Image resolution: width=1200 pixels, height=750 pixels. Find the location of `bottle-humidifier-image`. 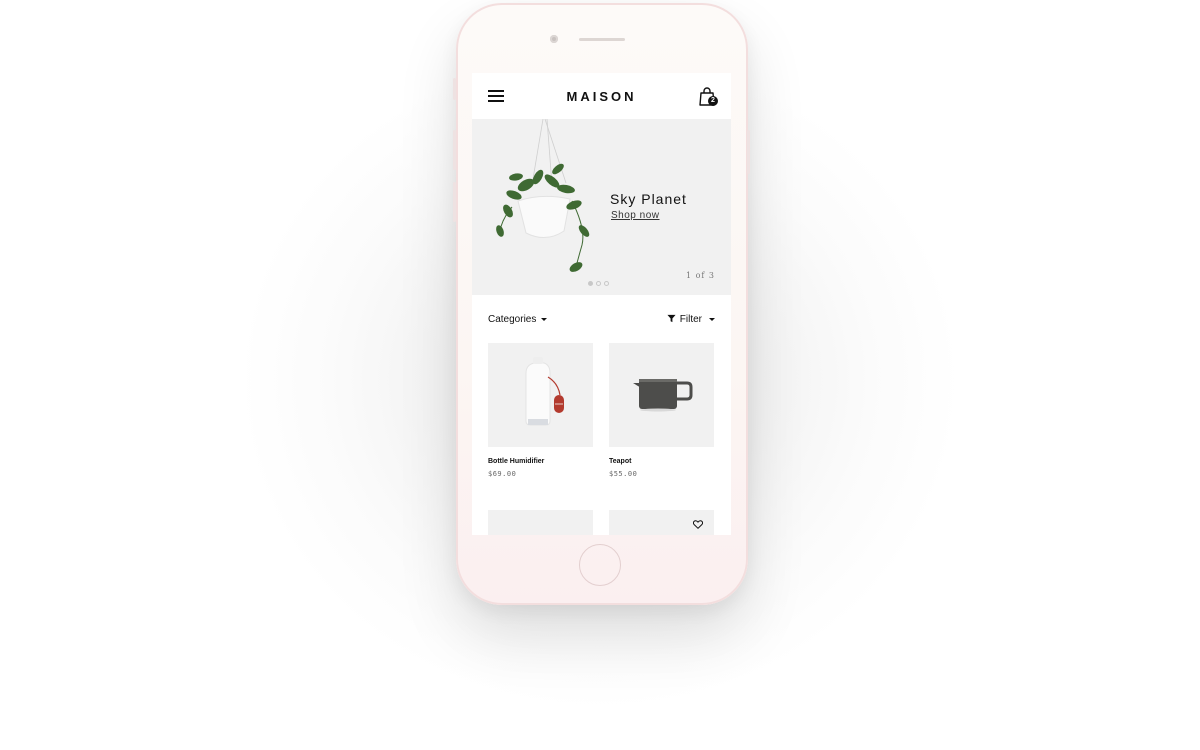

bottle-humidifier-image is located at coordinates (544, 391).